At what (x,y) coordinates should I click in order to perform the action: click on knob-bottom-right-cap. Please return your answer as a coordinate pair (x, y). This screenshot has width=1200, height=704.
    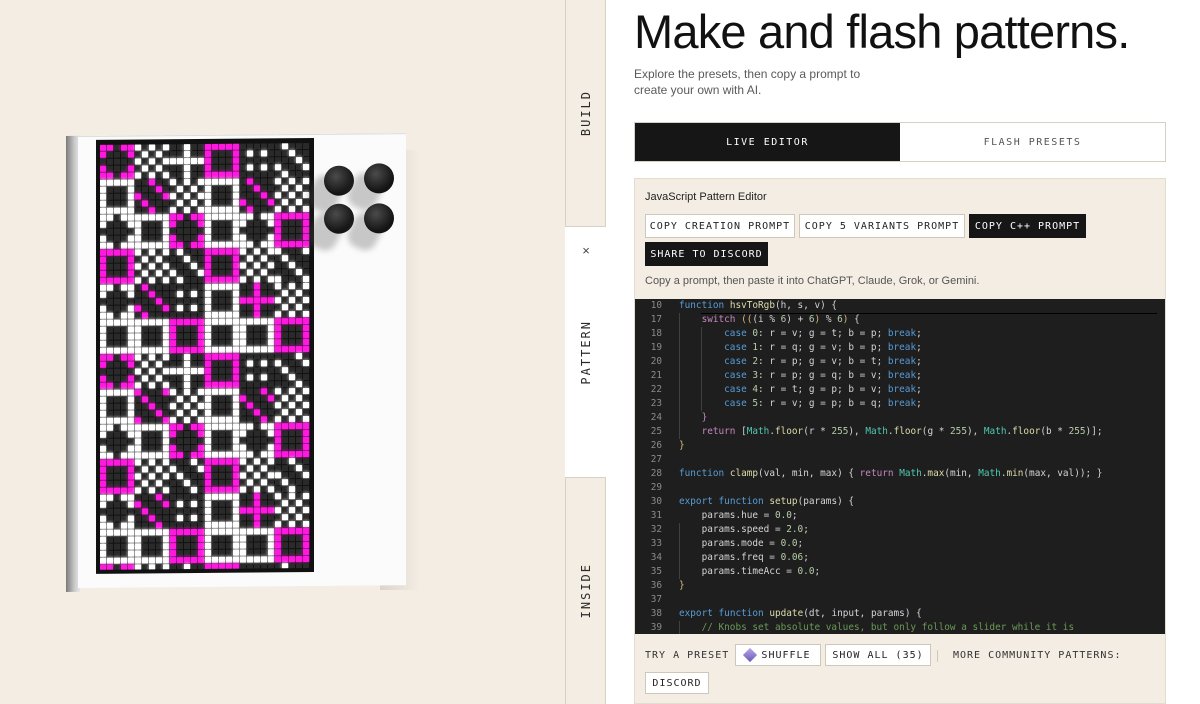
    Looking at the image, I should click on (379, 218).